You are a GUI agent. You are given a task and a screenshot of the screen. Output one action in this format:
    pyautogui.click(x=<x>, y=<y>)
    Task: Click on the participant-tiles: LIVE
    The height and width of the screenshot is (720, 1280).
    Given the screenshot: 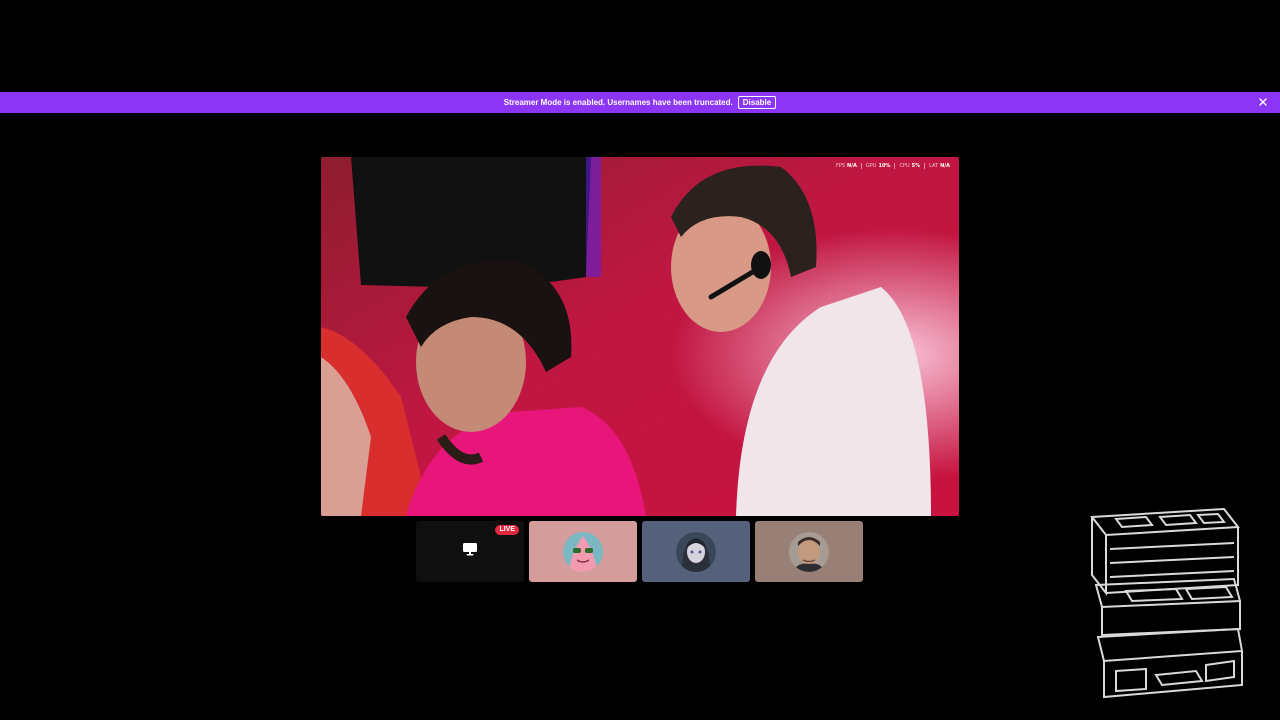 What is the action you would take?
    pyautogui.click(x=639, y=551)
    